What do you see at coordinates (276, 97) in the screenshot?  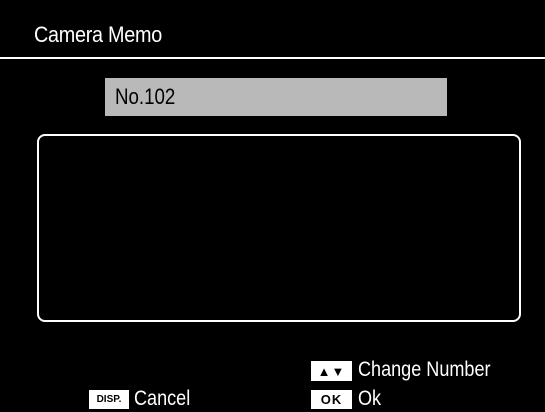 I see `memo-number-field: No.102` at bounding box center [276, 97].